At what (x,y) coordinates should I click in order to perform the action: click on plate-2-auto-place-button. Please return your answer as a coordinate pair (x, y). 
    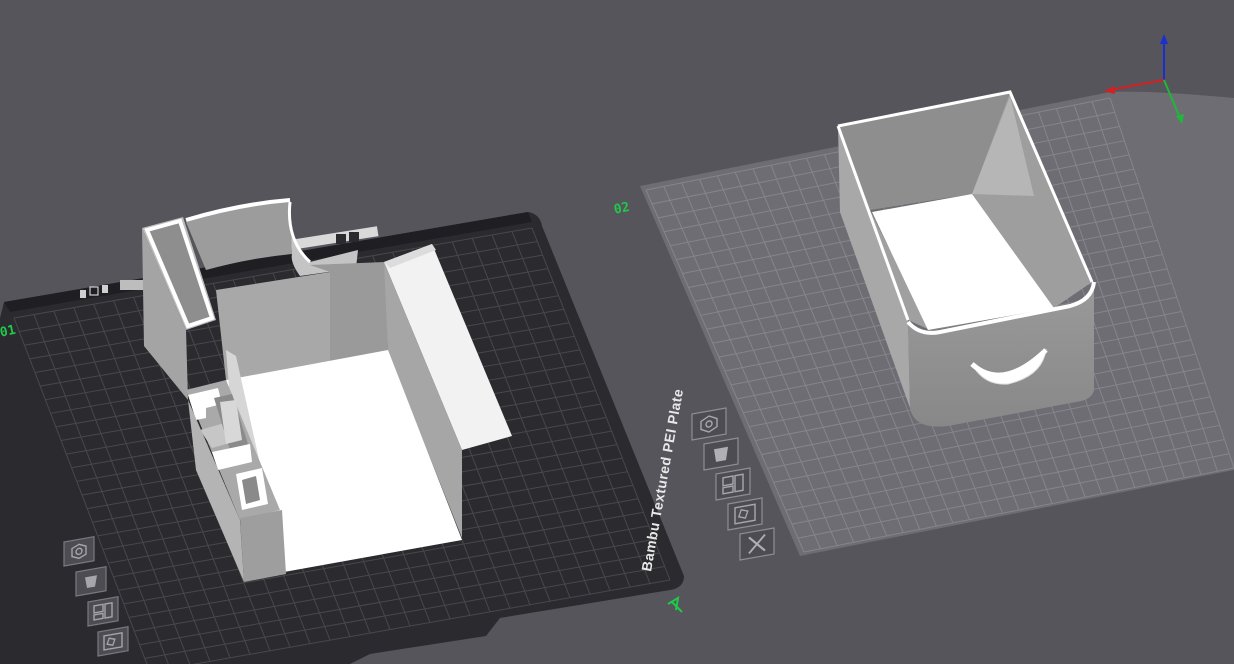
    Looking at the image, I should click on (745, 514).